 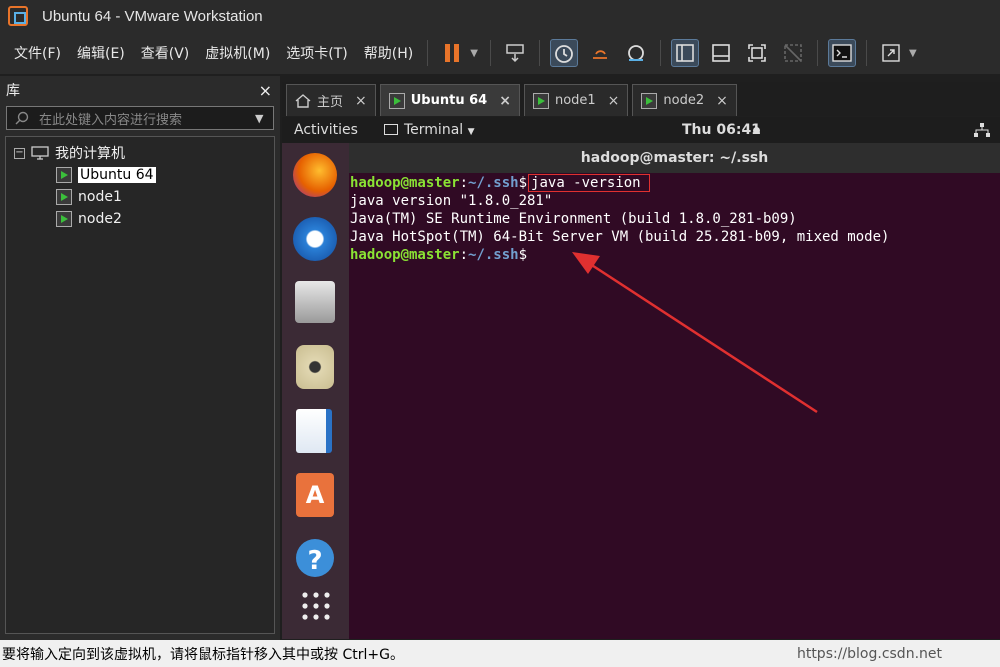 I want to click on terminal-title-bar: hadoop@master: ~/.ssh, so click(x=674, y=158).